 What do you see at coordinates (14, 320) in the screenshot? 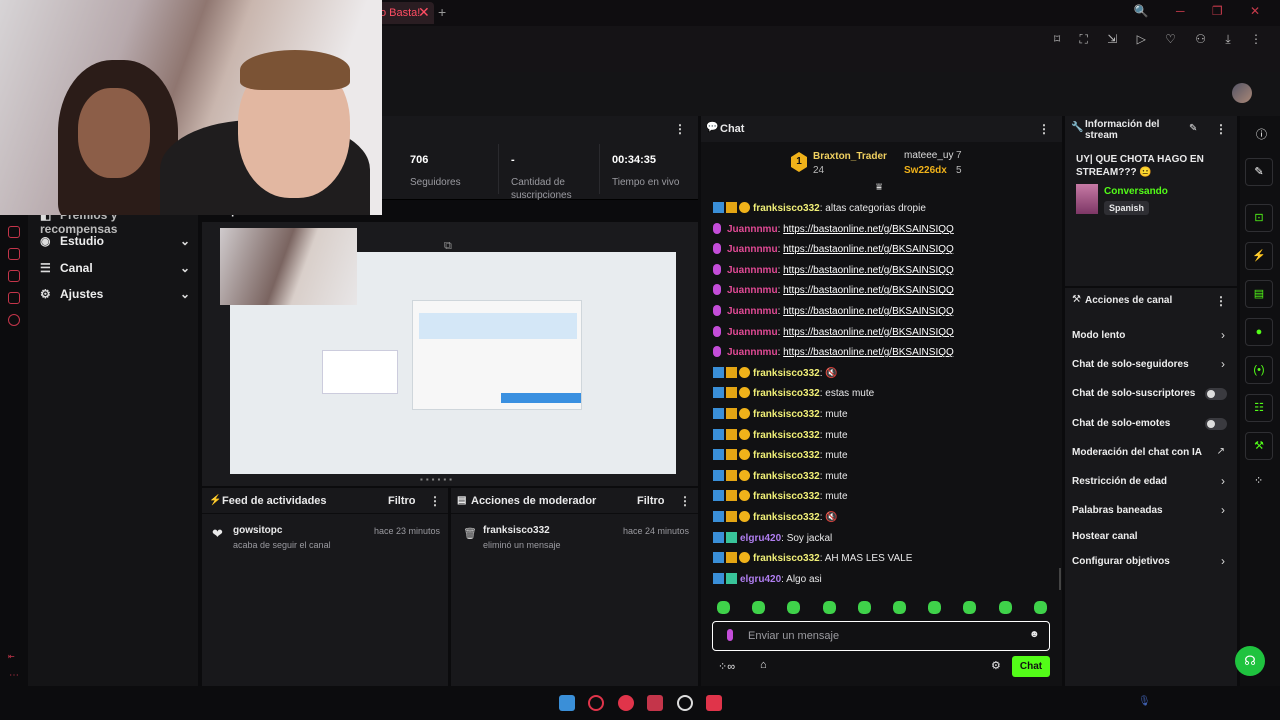
I see `settings-icon` at bounding box center [14, 320].